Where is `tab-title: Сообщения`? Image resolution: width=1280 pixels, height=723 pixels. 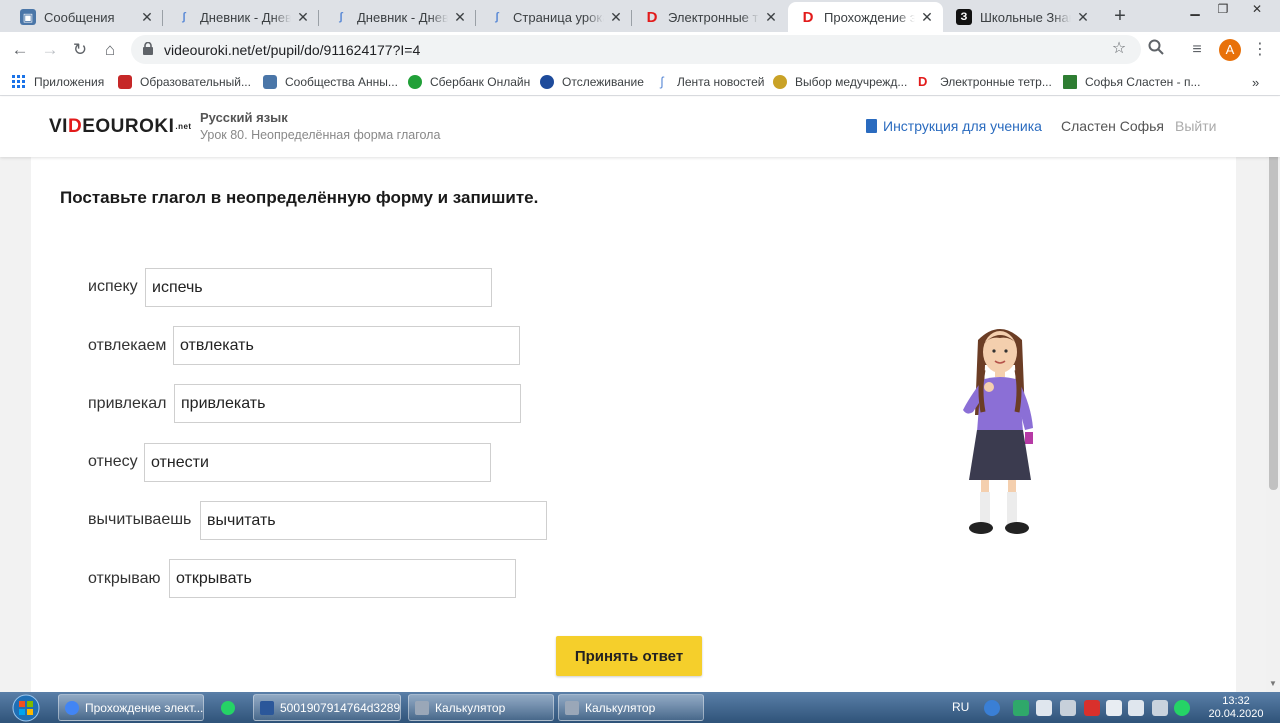
tab-title: Сообщения is located at coordinates (79, 17).